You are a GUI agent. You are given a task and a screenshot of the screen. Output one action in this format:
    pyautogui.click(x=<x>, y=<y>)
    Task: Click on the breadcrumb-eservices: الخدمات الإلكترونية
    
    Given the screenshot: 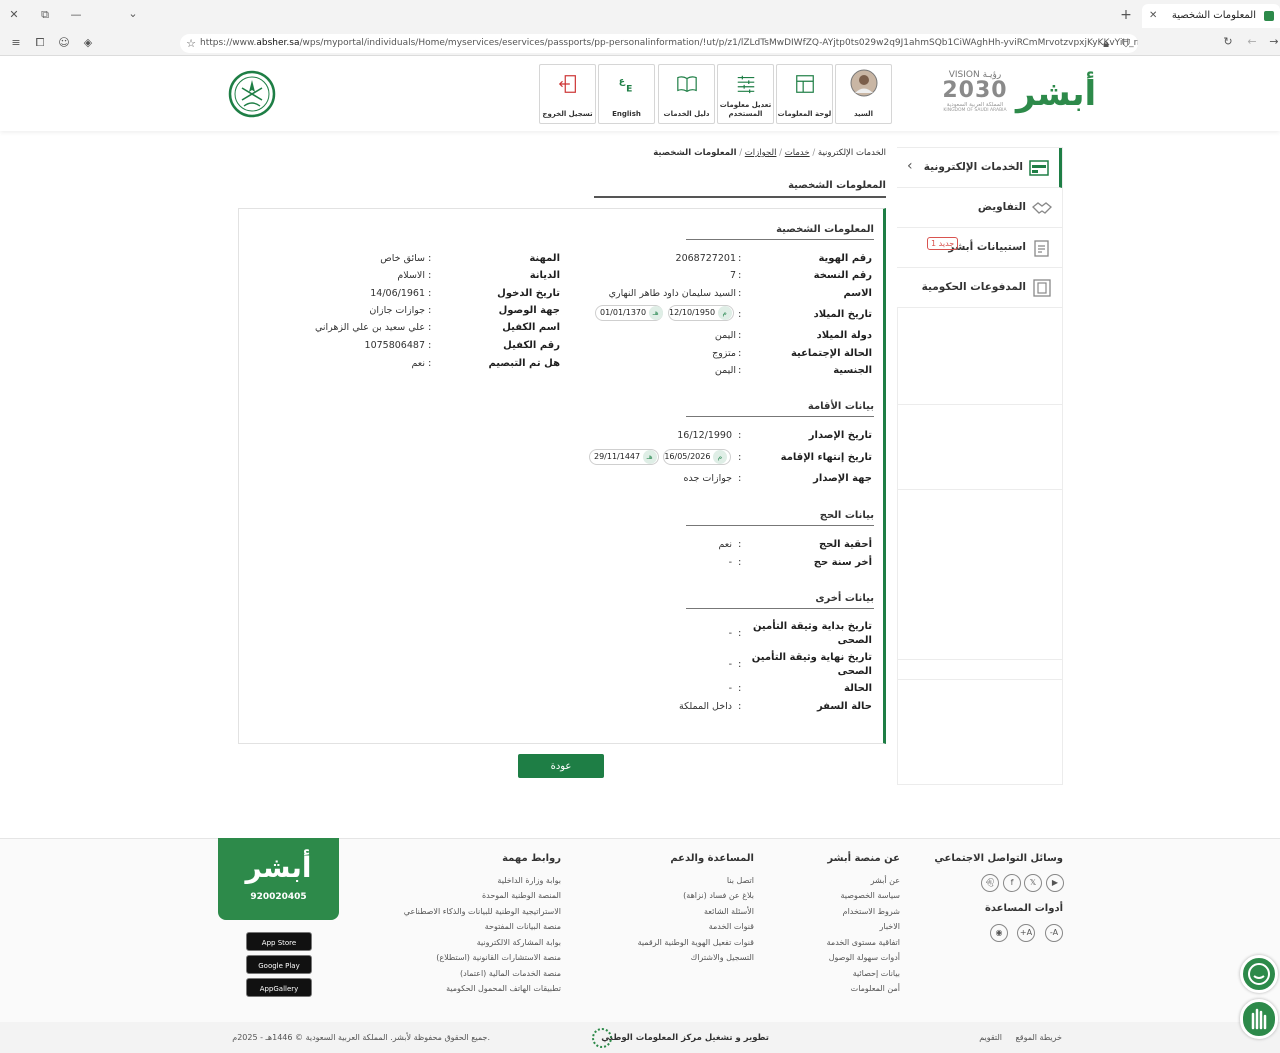 What is the action you would take?
    pyautogui.click(x=852, y=153)
    